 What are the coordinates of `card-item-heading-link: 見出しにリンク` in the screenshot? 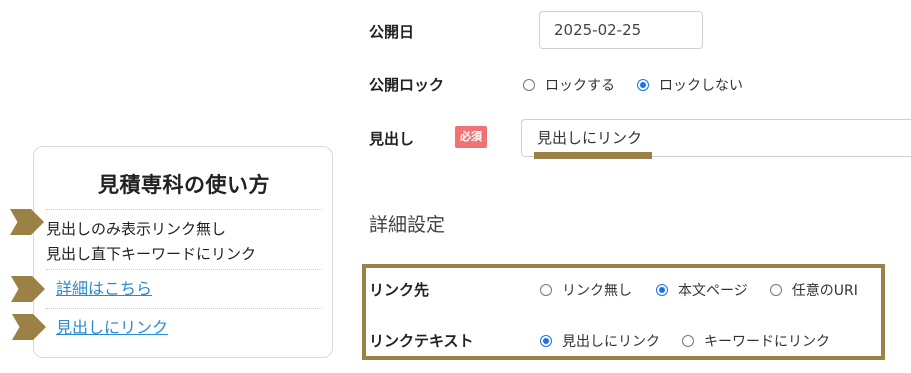 It's located at (184, 327).